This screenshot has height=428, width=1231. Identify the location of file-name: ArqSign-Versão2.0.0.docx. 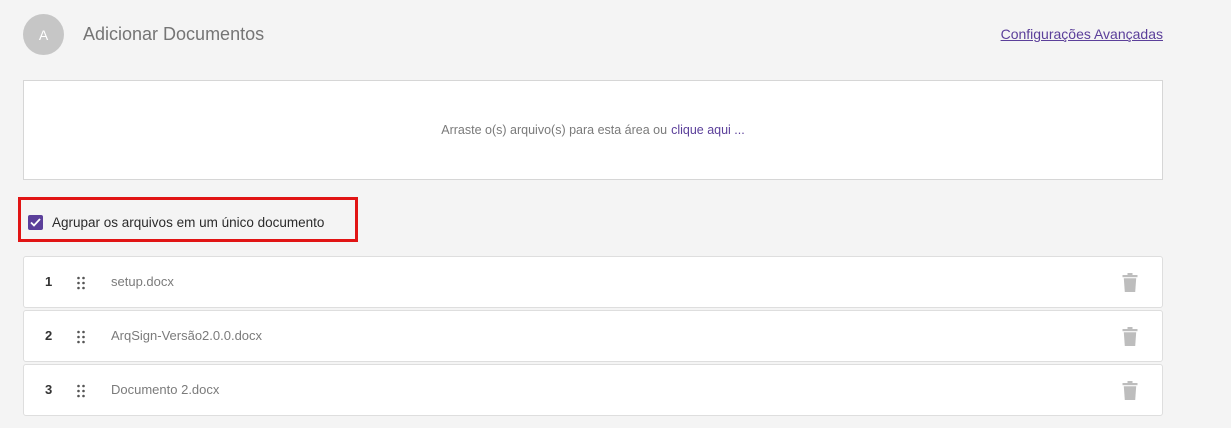
(187, 335).